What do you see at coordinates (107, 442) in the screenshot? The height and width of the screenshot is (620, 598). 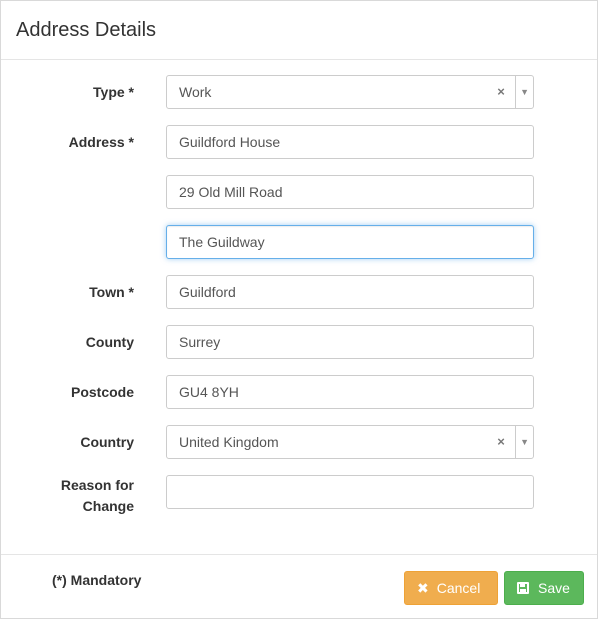 I see `country-label: Country` at bounding box center [107, 442].